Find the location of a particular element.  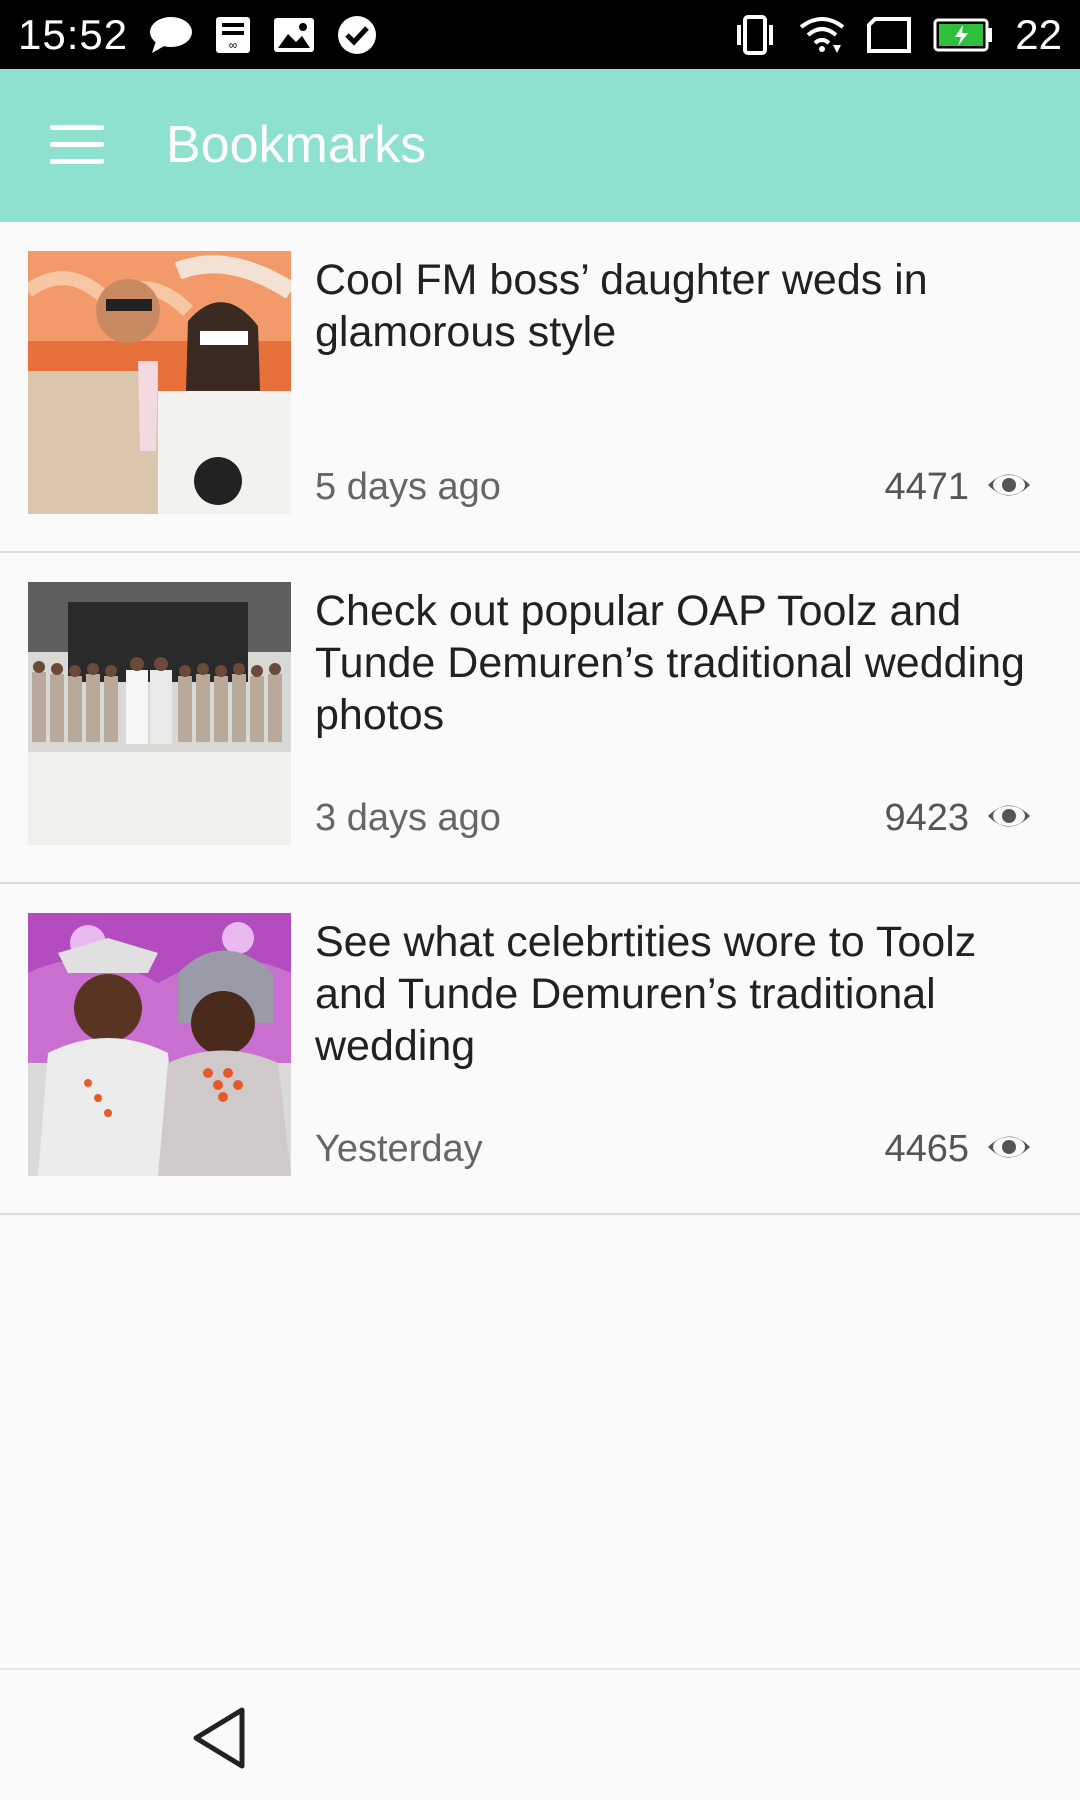

battery-percentage: 22 is located at coordinates (1038, 34).